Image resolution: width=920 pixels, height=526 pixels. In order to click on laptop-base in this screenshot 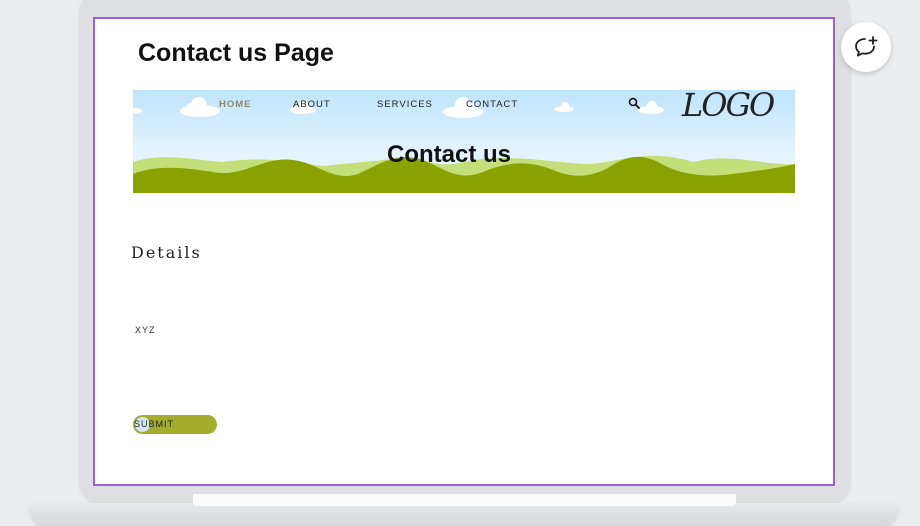, I will do `click(464, 514)`.